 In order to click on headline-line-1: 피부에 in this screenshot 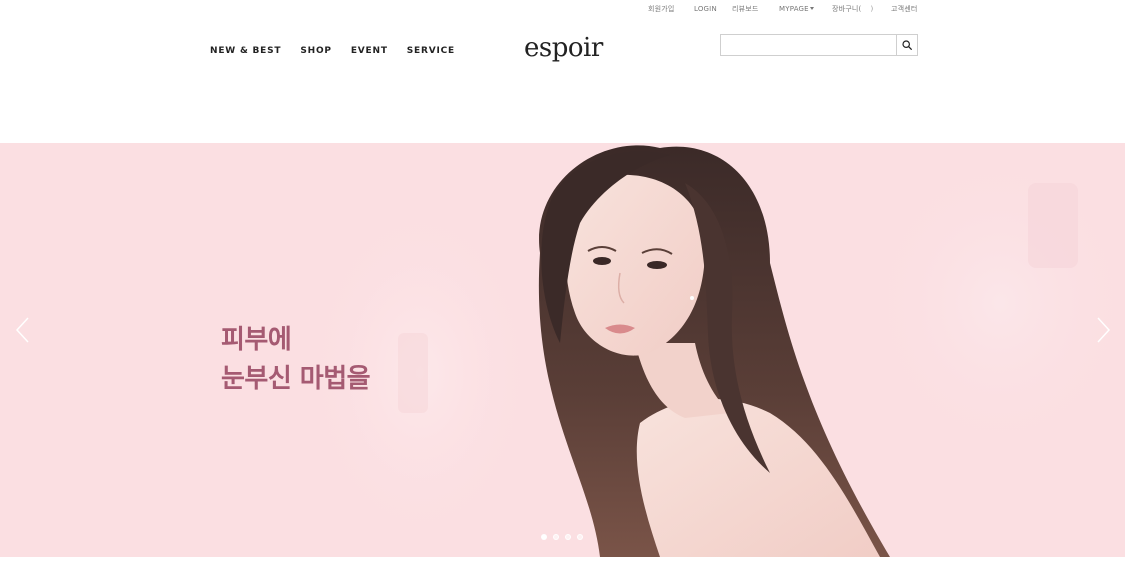, I will do `click(256, 340)`.